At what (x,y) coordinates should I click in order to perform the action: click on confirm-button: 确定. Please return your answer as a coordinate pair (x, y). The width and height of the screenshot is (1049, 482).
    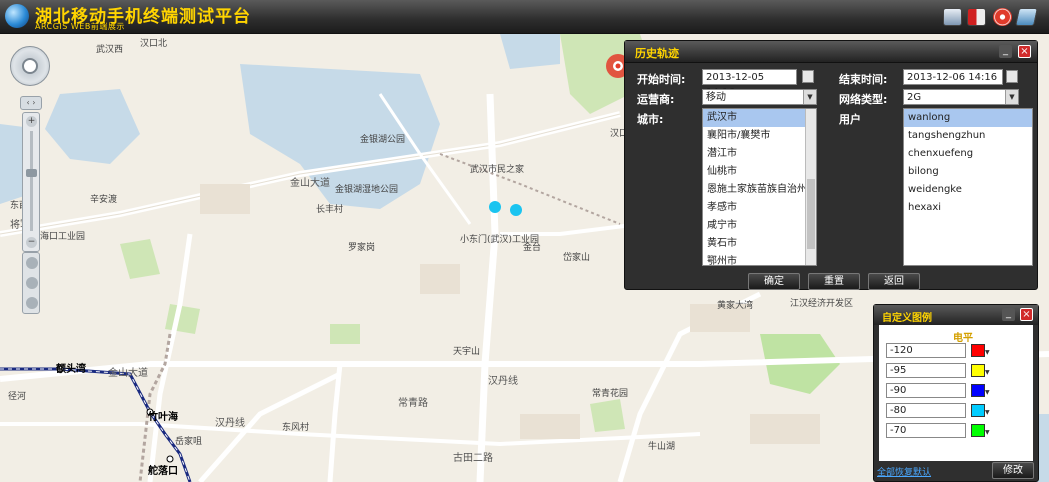
    Looking at the image, I should click on (774, 281).